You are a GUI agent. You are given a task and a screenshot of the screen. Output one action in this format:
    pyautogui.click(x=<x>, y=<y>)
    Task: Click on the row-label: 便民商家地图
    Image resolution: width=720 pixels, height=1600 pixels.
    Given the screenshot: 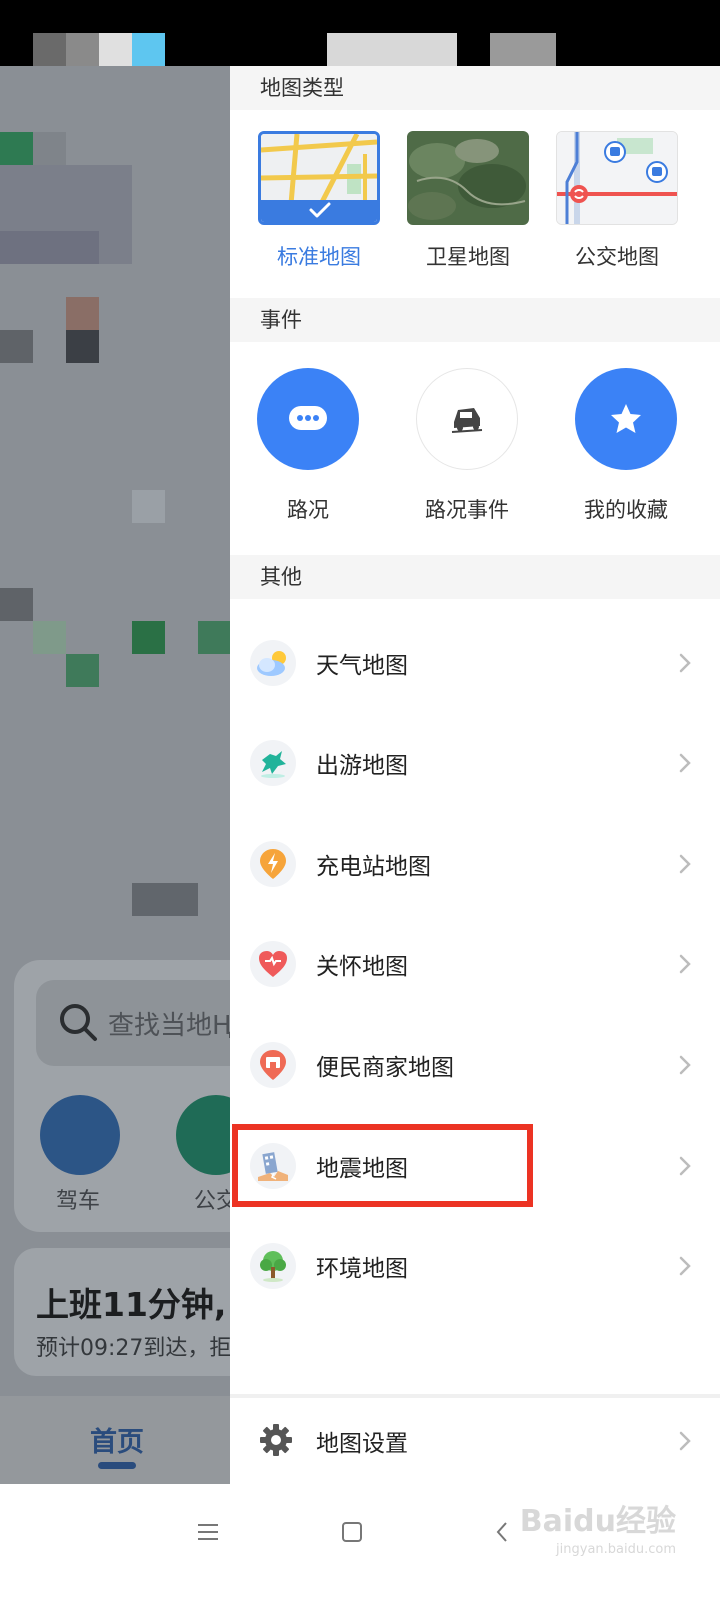 What is the action you would take?
    pyautogui.click(x=385, y=1068)
    